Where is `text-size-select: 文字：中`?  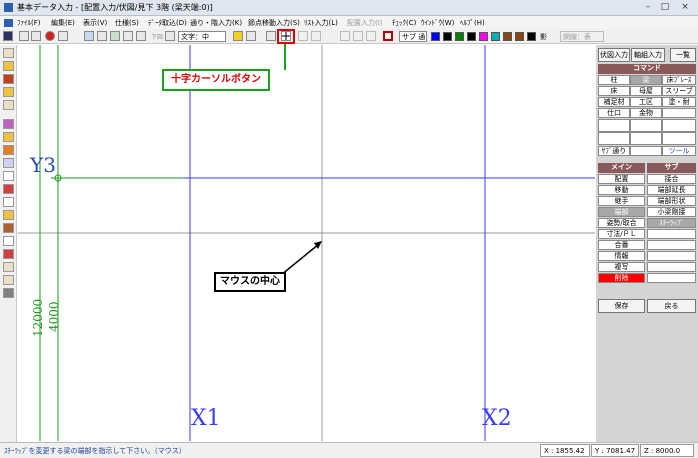 text-size-select: 文字：中 is located at coordinates (202, 36).